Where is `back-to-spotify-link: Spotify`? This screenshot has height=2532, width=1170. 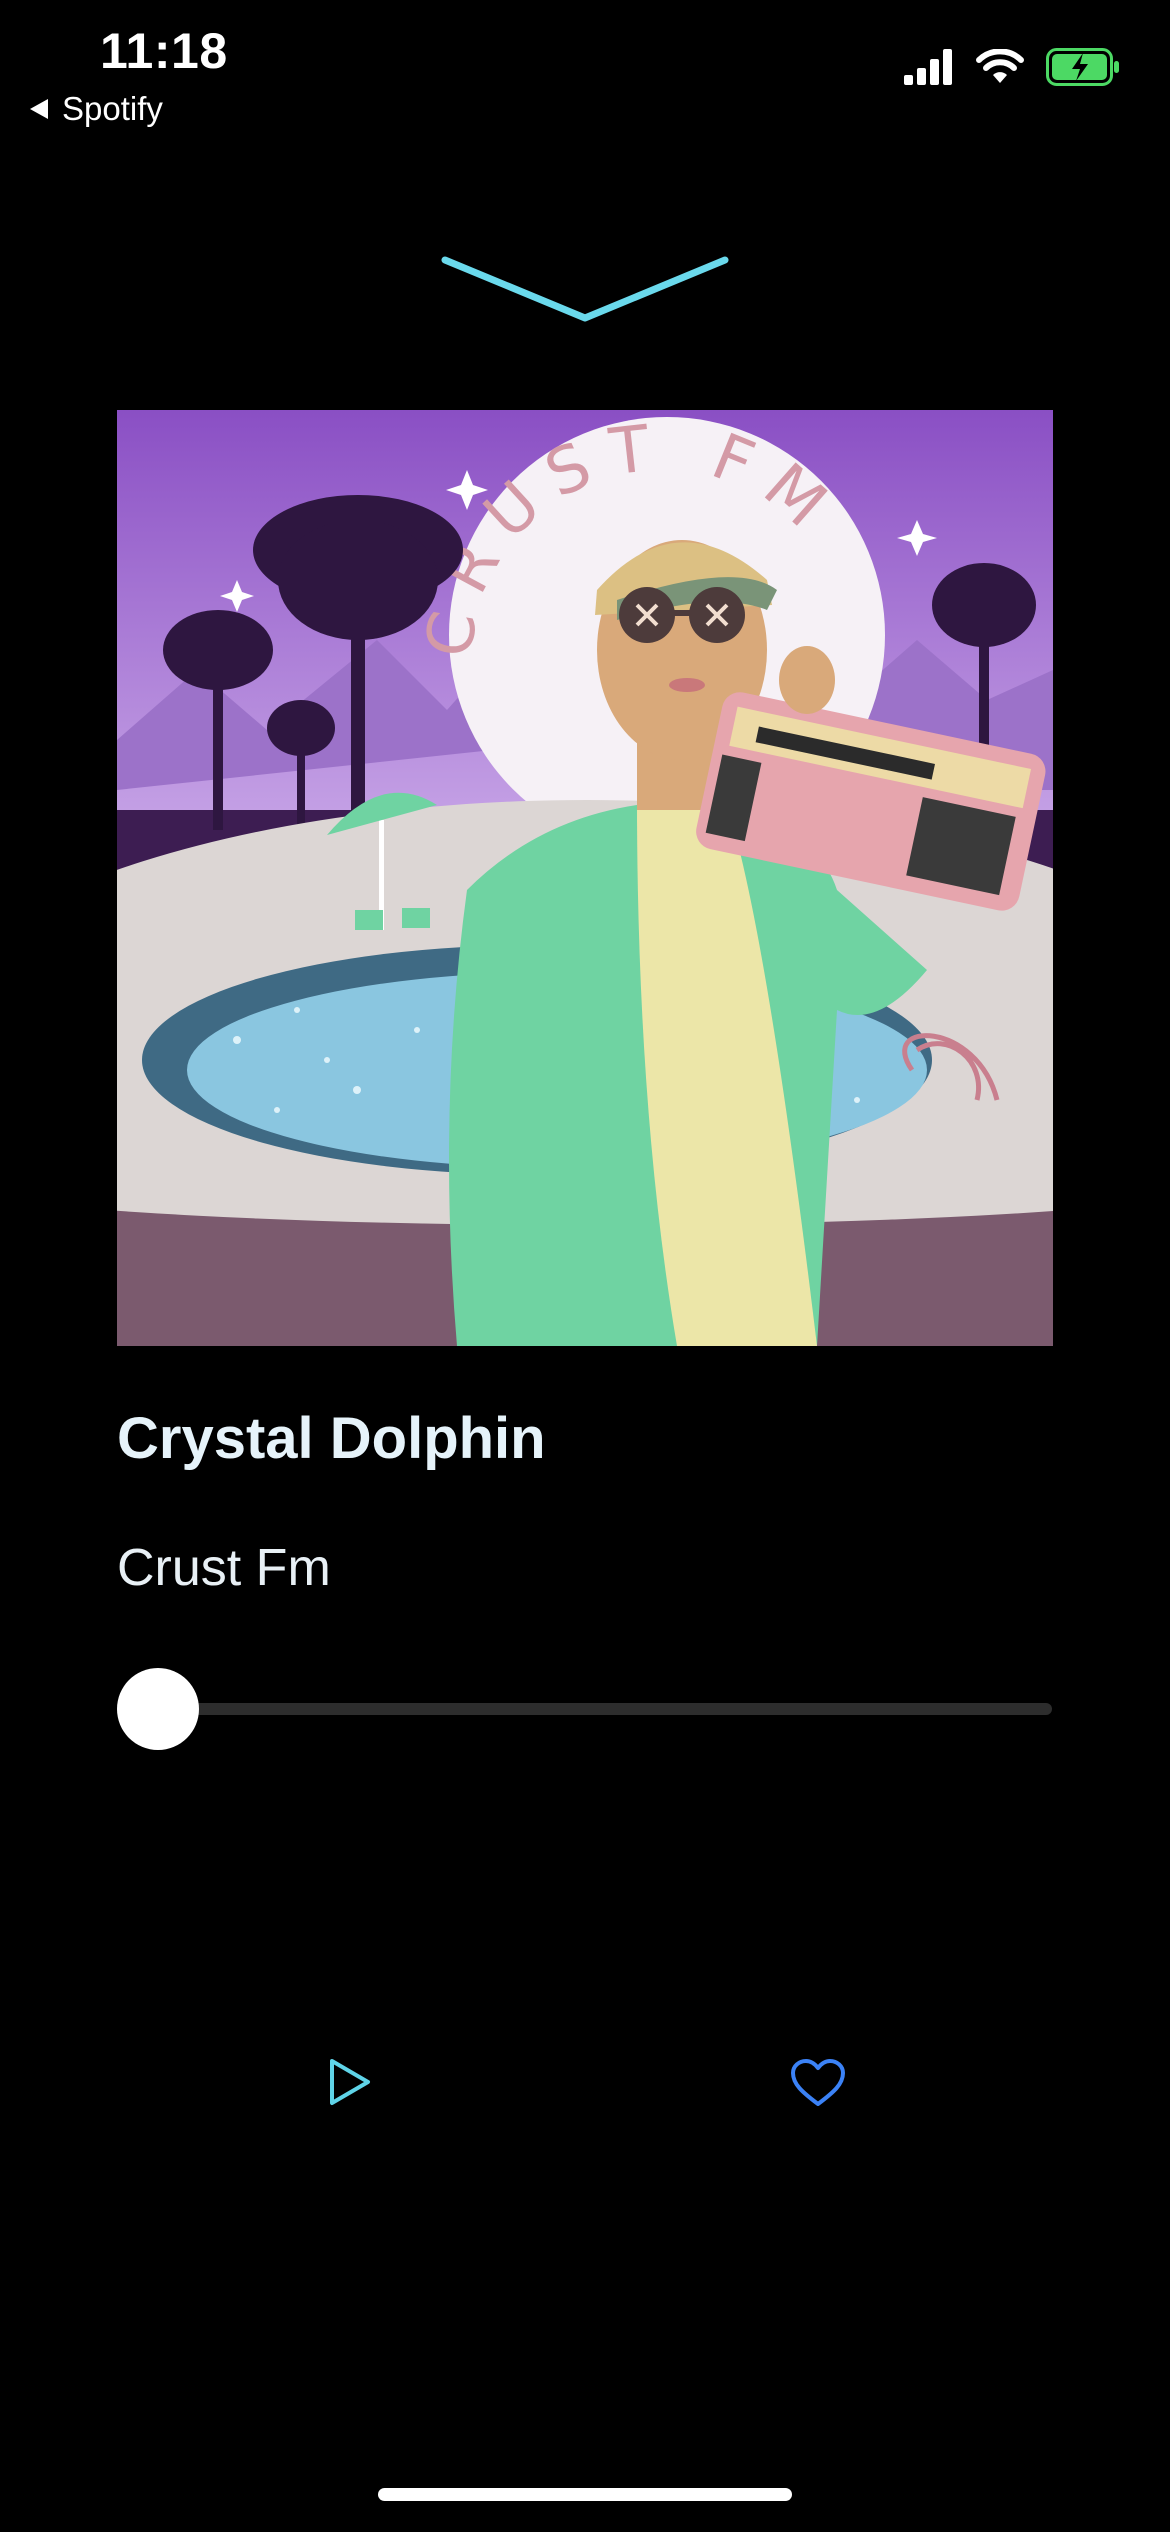 back-to-spotify-link: Spotify is located at coordinates (96, 109).